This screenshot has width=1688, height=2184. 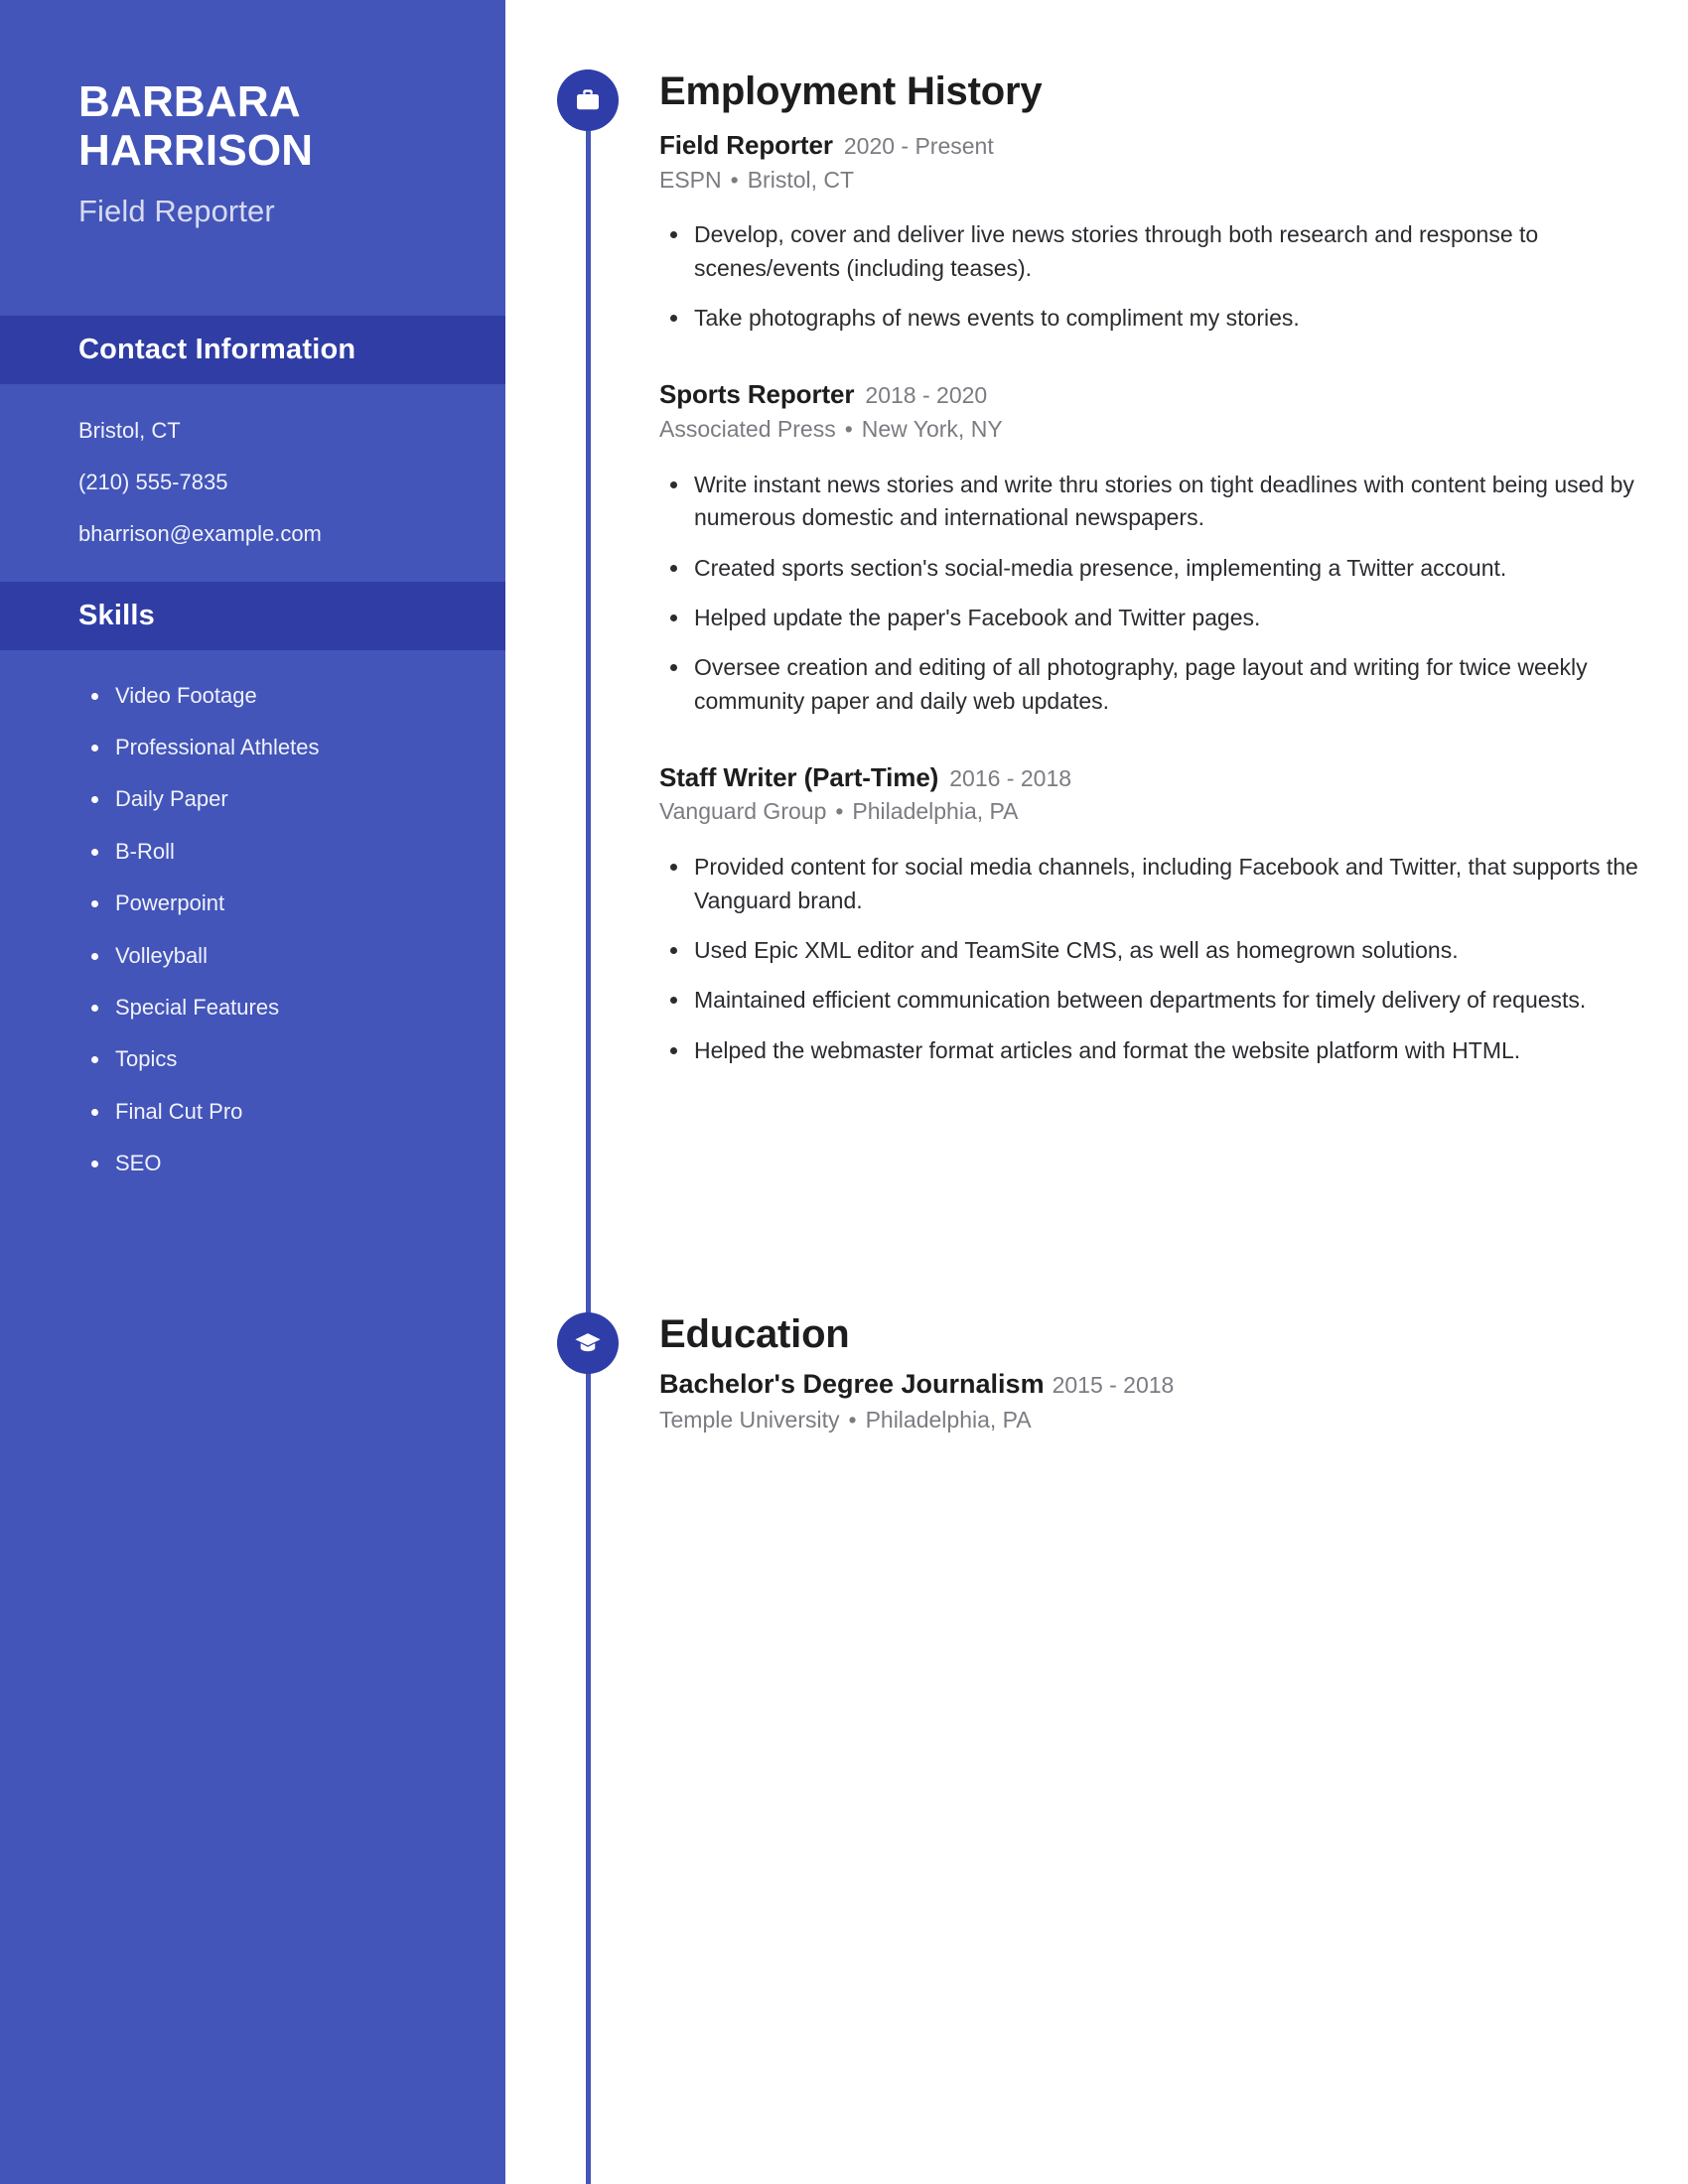 What do you see at coordinates (189, 101) in the screenshot?
I see `first-name: BARBARA` at bounding box center [189, 101].